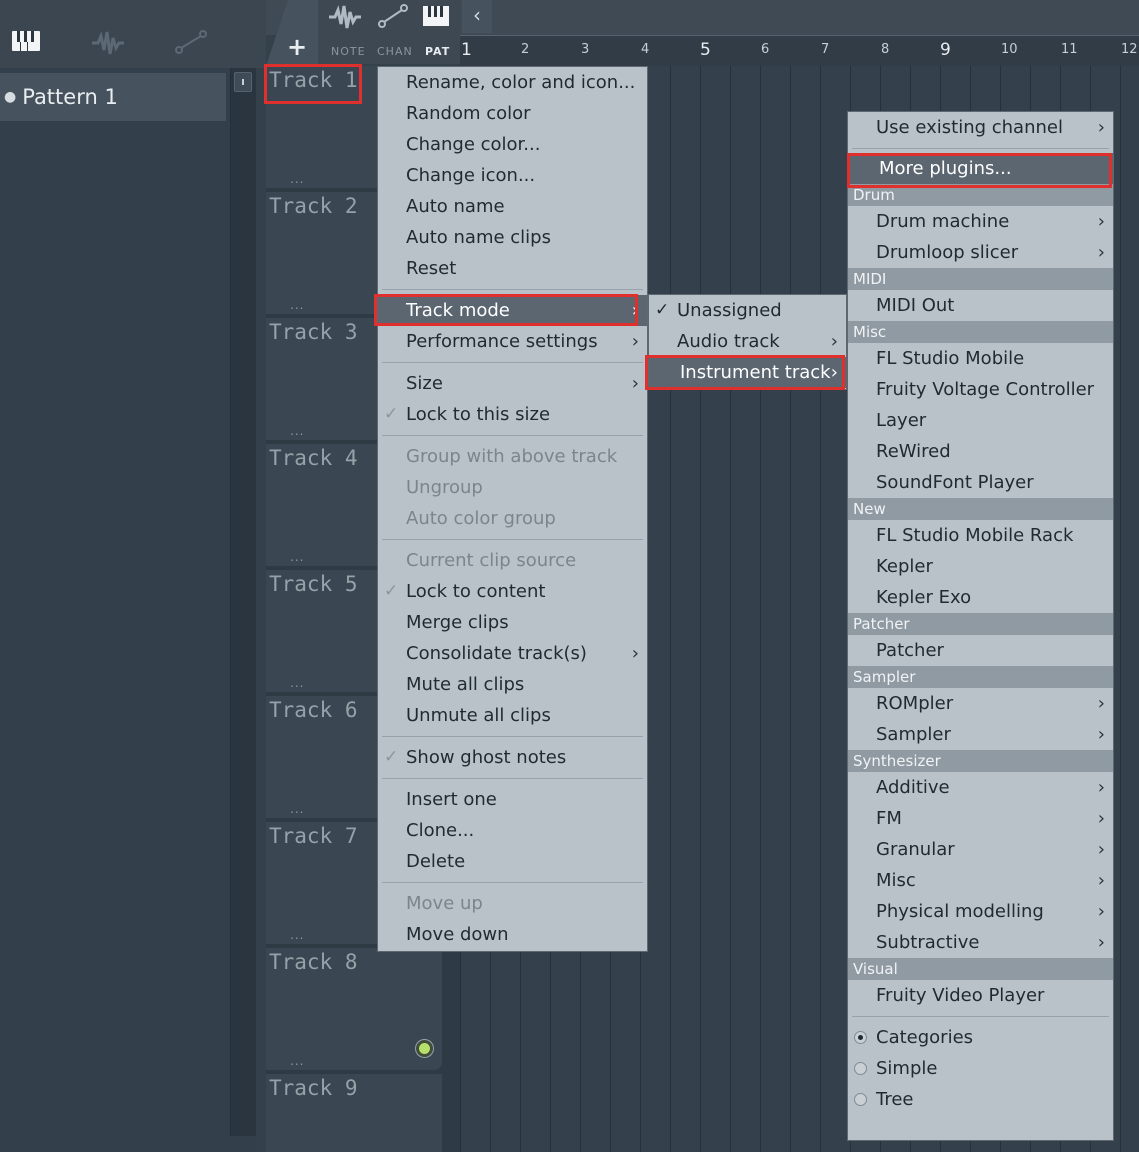  What do you see at coordinates (512, 861) in the screenshot?
I see `menu-item-delete: Delete` at bounding box center [512, 861].